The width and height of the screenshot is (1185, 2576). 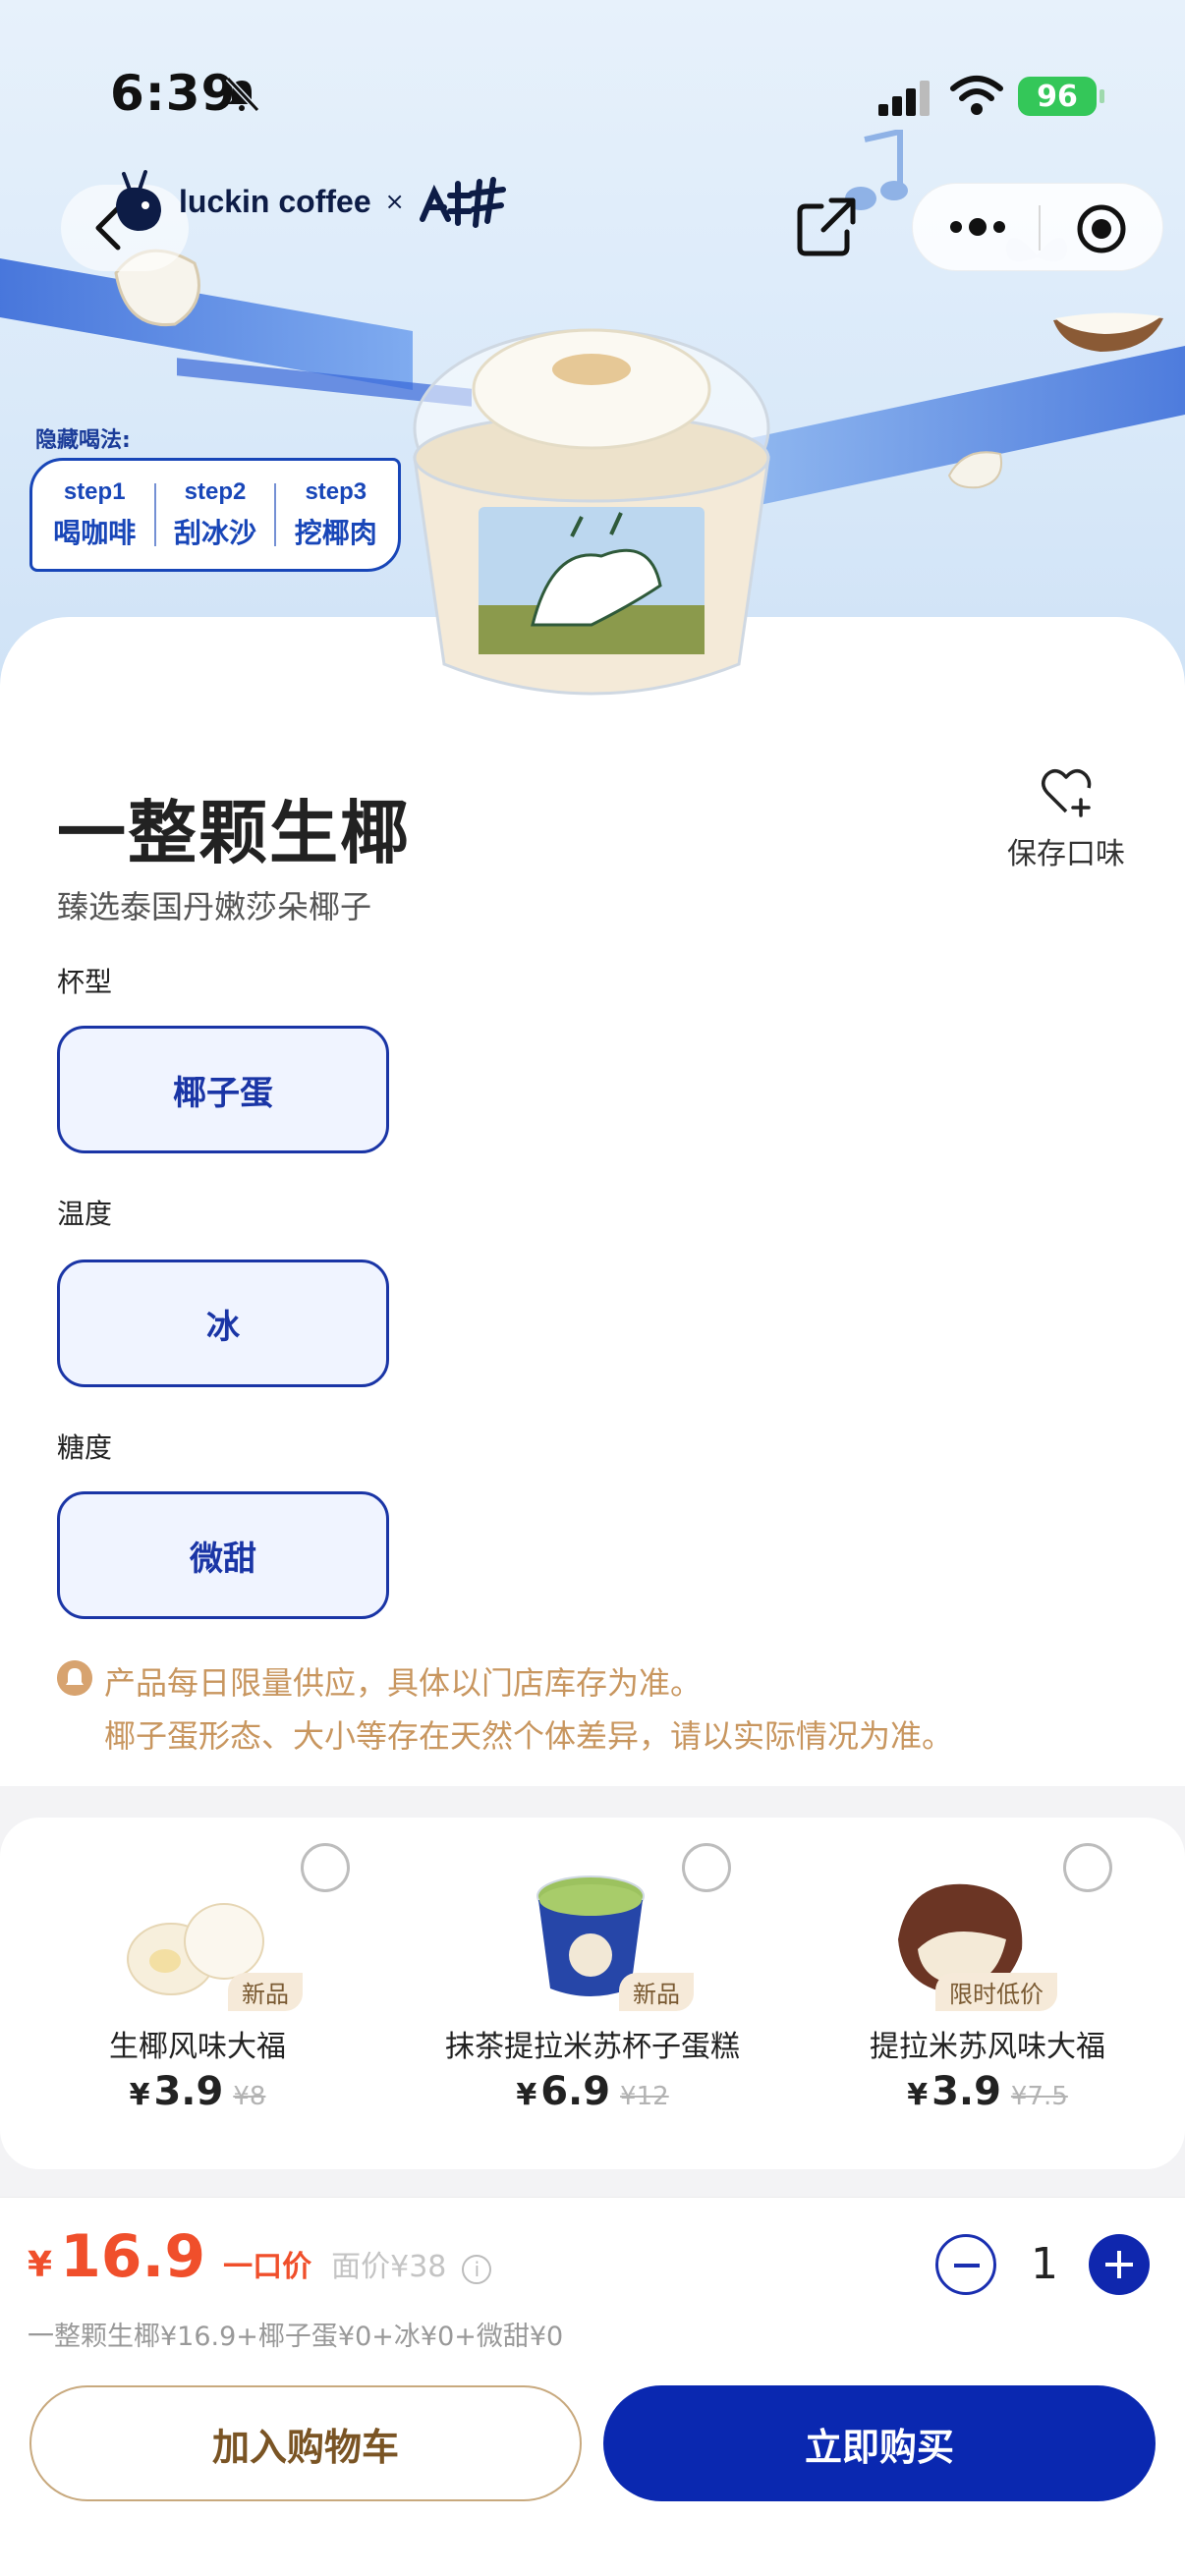 What do you see at coordinates (1066, 854) in the screenshot?
I see `save-flavor-label: 保存口味` at bounding box center [1066, 854].